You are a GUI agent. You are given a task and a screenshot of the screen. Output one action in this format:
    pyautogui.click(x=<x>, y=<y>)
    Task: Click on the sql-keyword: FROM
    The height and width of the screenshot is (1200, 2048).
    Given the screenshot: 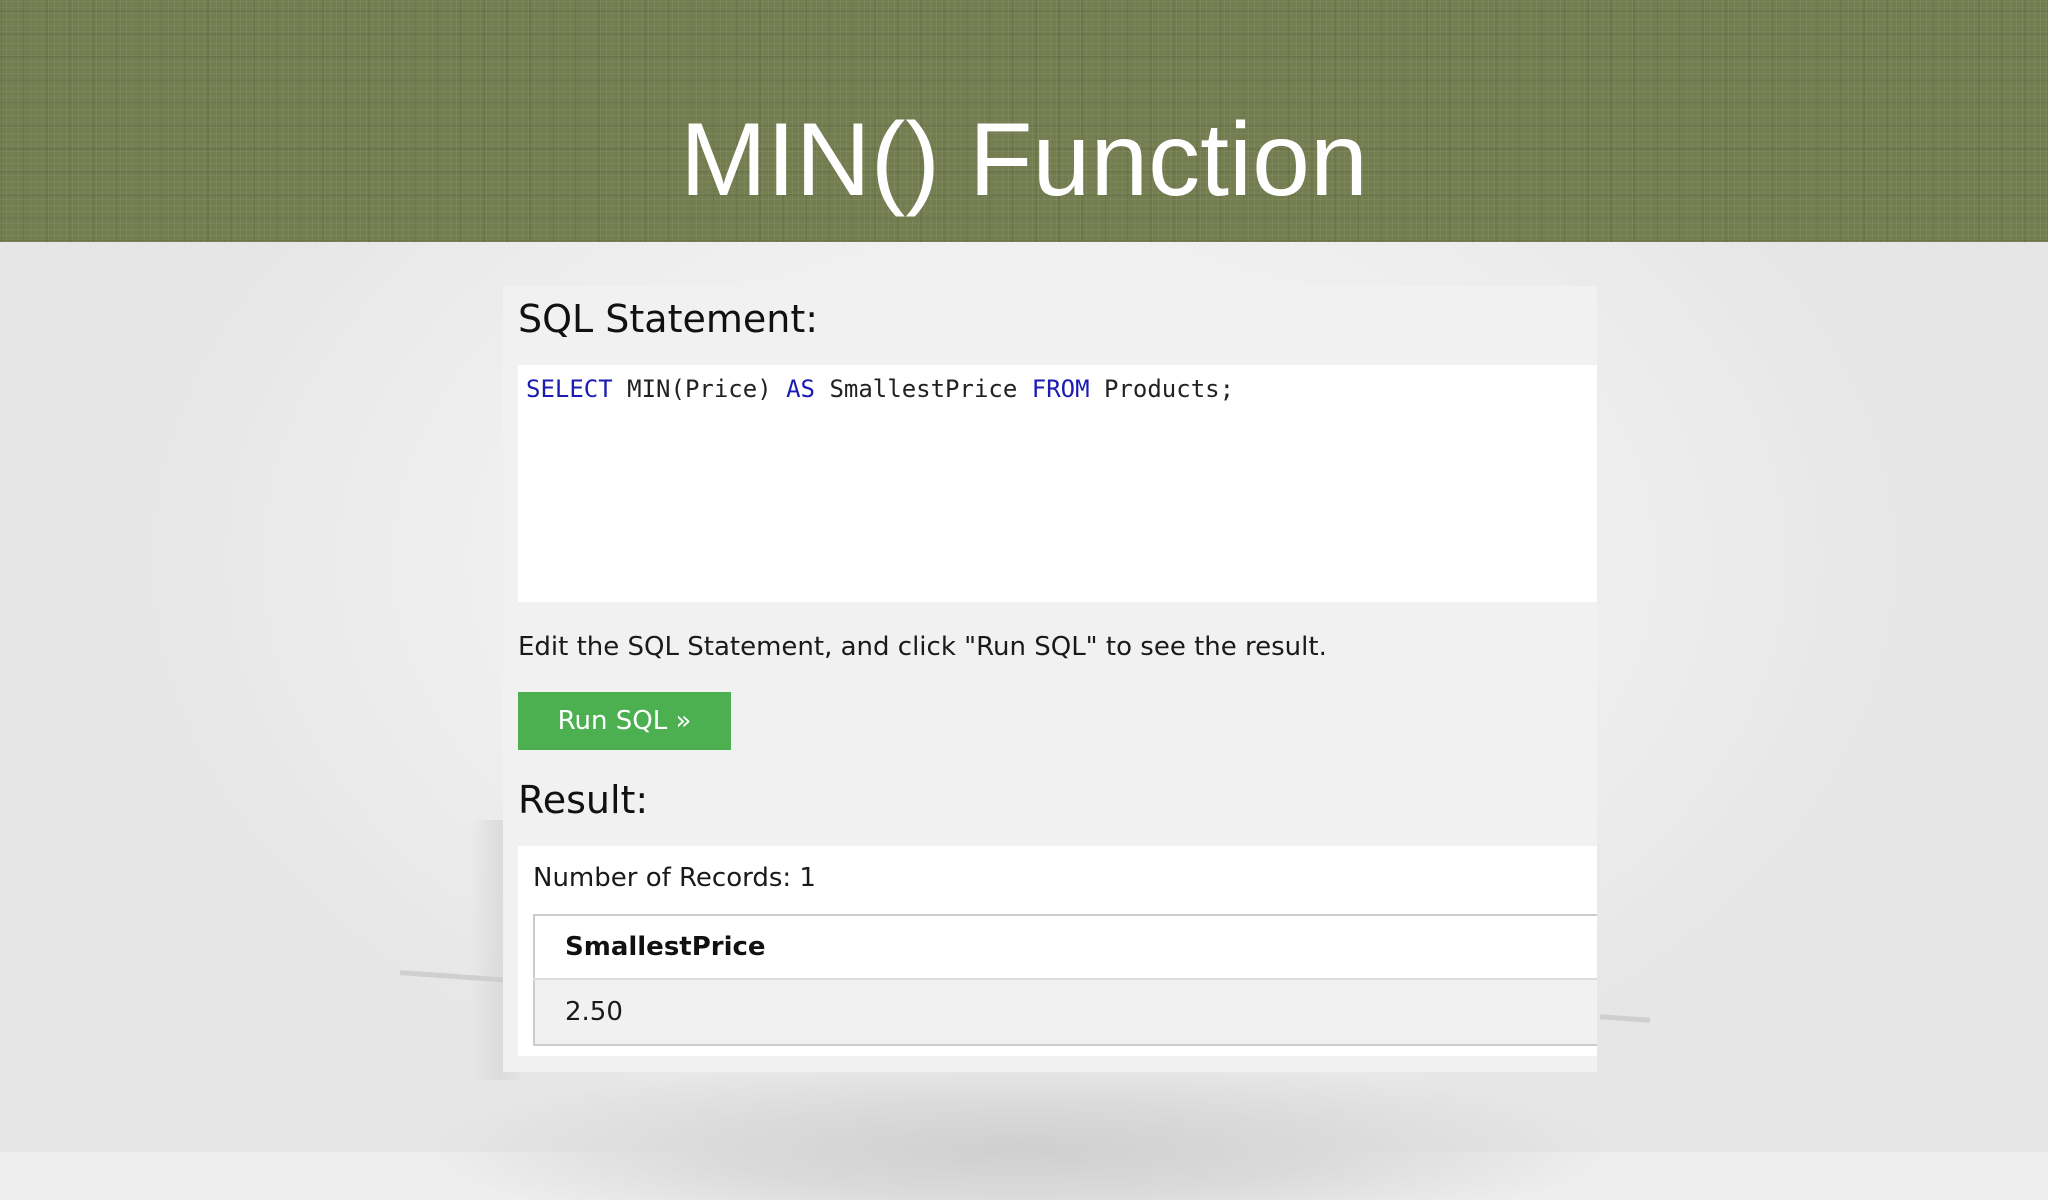 What is the action you would take?
    pyautogui.click(x=1060, y=389)
    